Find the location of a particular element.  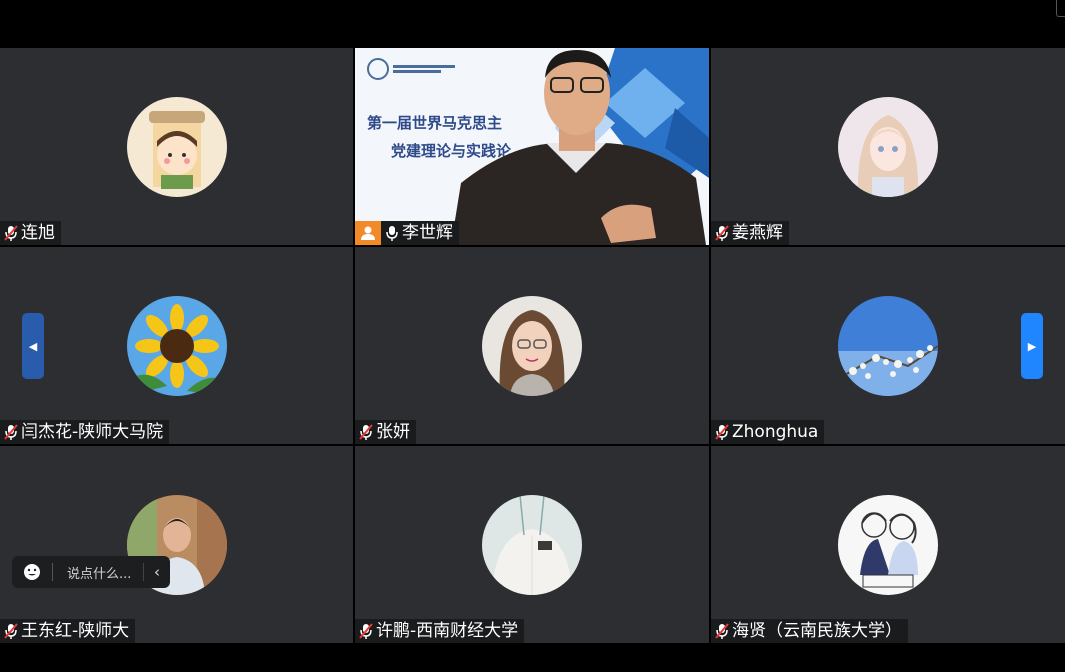

blossom-sky-avatar is located at coordinates (888, 345).